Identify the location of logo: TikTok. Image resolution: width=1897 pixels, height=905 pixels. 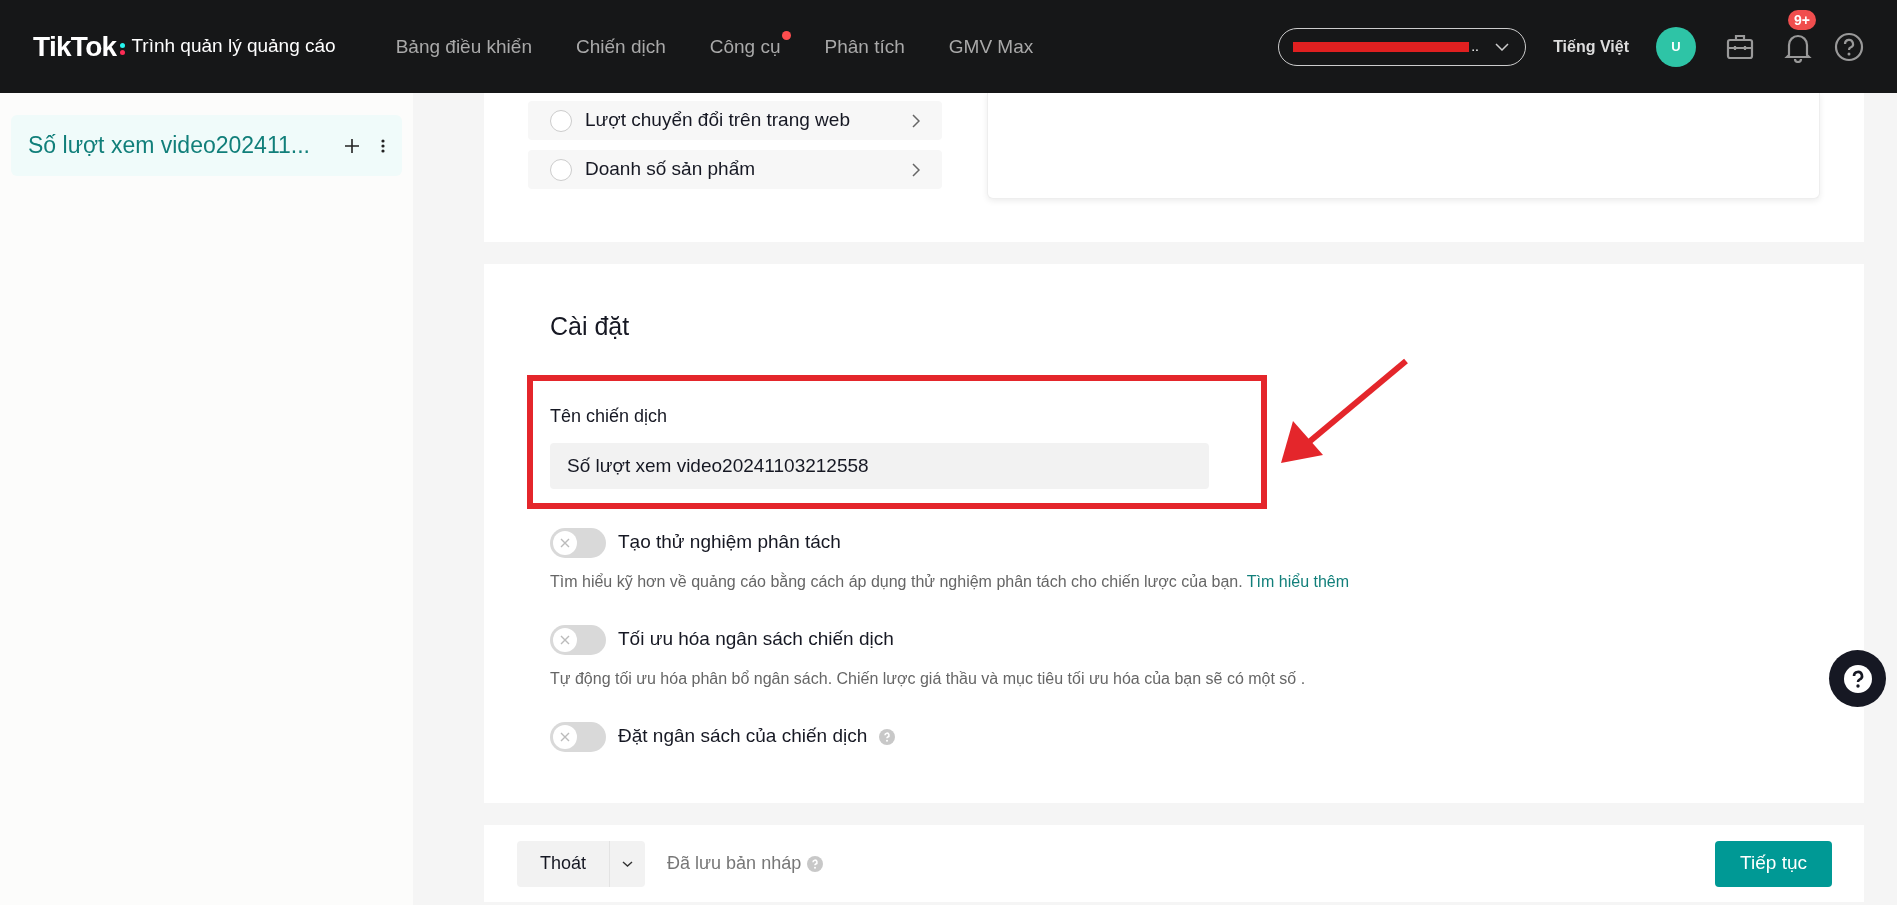
(75, 46).